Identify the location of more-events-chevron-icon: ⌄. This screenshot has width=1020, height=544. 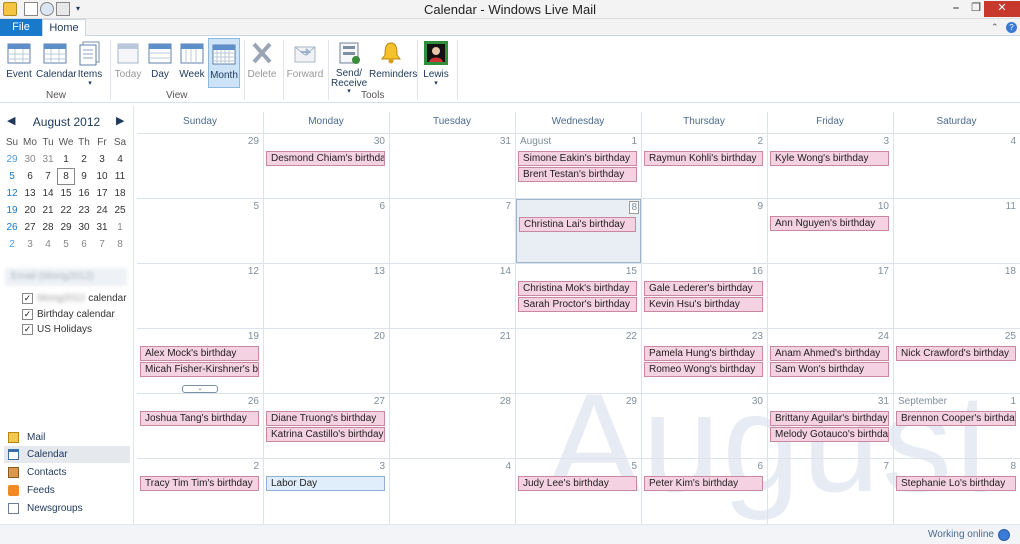
(200, 389).